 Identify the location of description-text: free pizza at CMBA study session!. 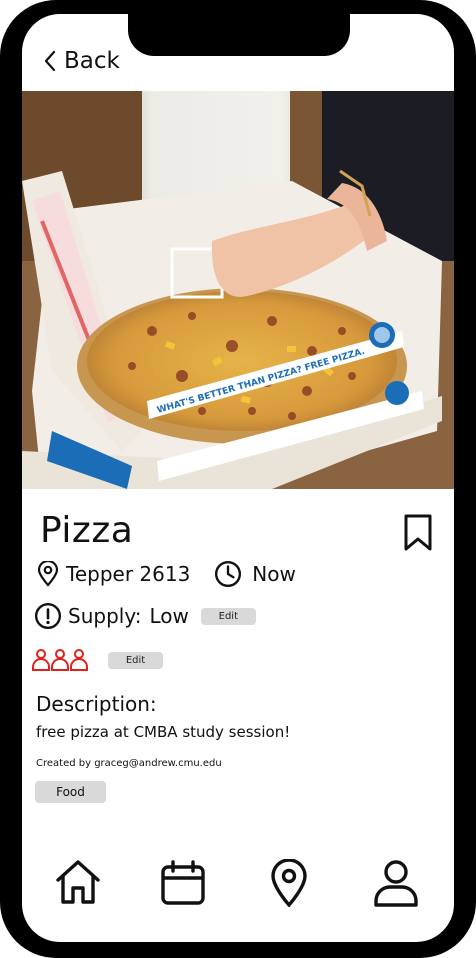
(163, 732).